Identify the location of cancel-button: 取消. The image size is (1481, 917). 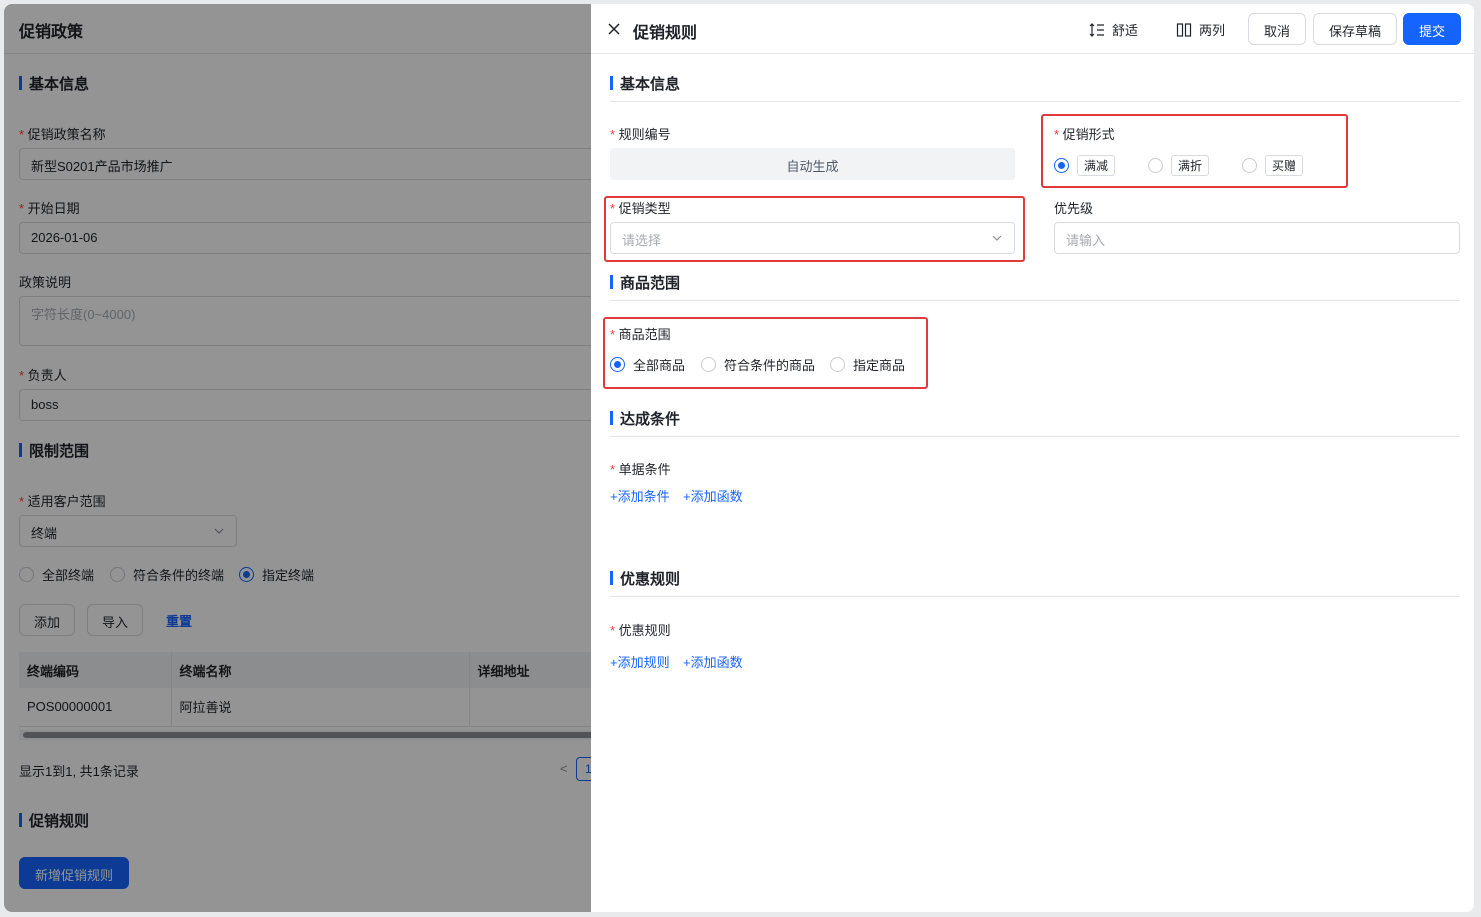
(1277, 29).